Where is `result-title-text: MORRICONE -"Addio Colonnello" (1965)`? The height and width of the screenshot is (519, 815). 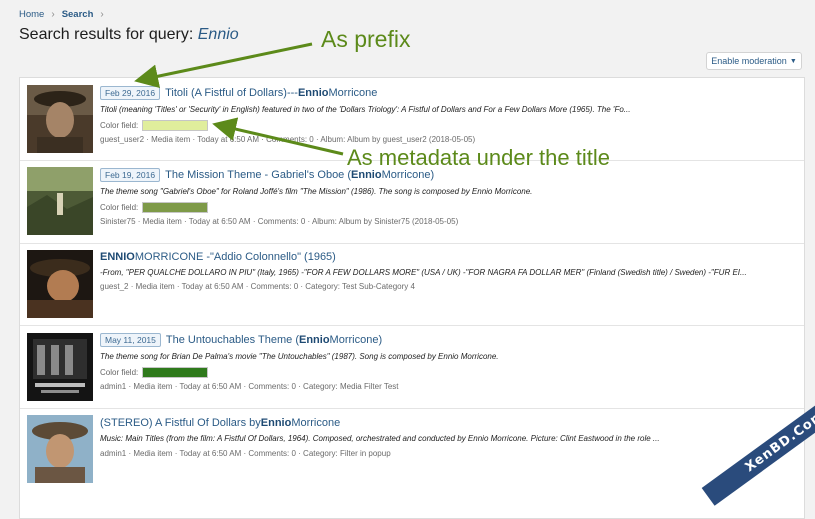
result-title-text: MORRICONE -"Addio Colonnello" (1965) is located at coordinates (235, 257).